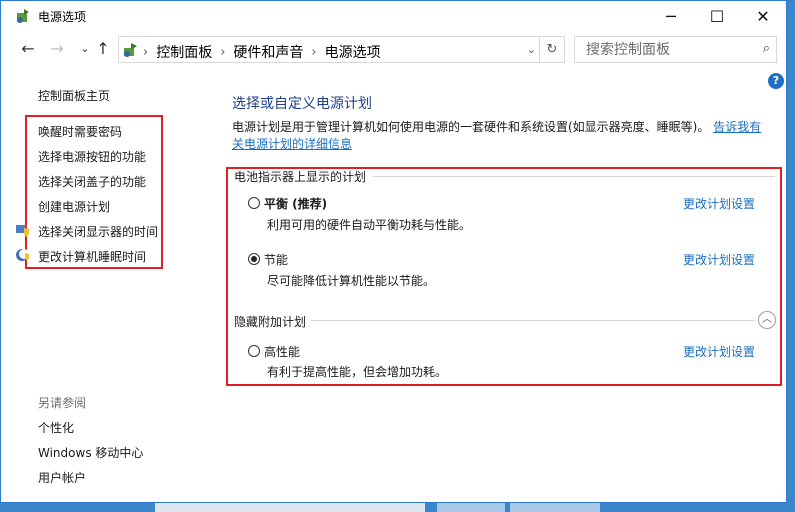 This screenshot has width=795, height=512. I want to click on search-box: ⌕, so click(675, 49).